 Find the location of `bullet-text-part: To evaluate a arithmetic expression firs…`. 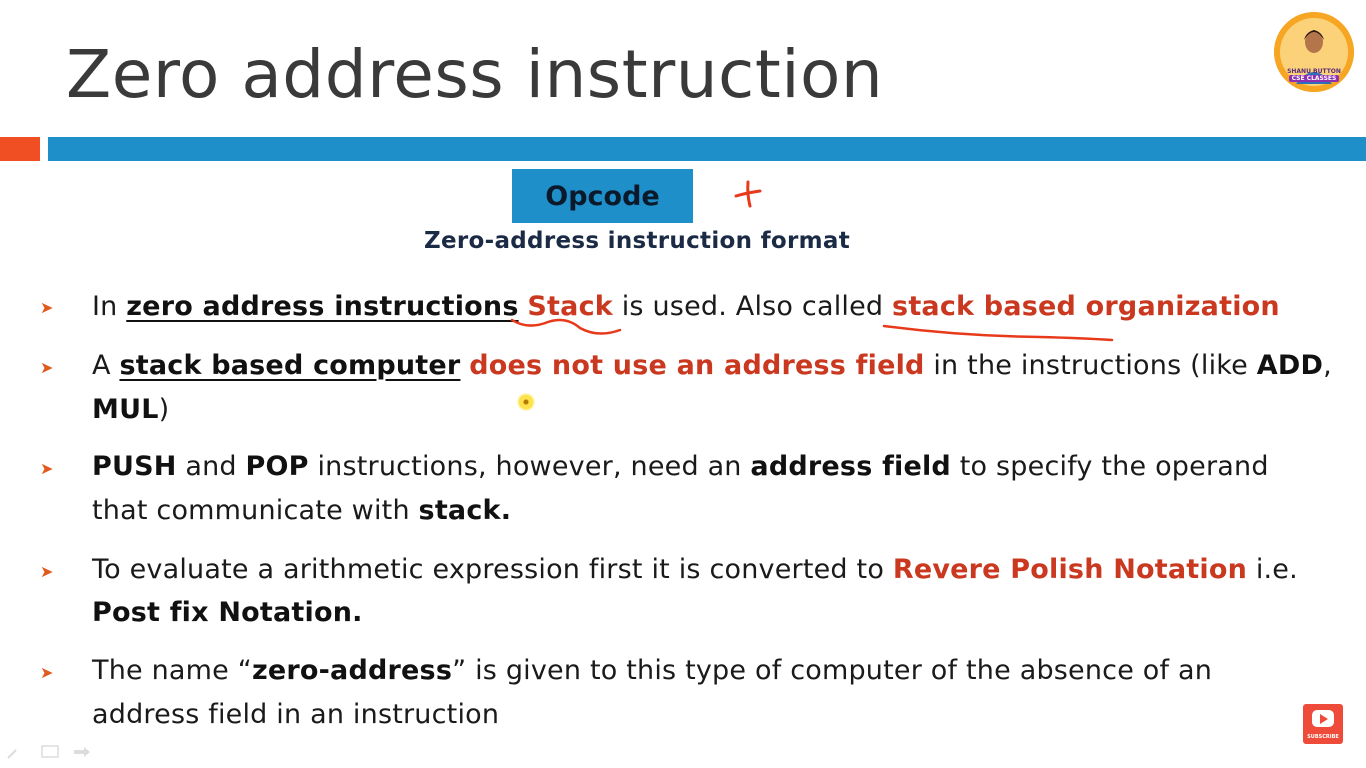

bullet-text-part: To evaluate a arithmetic expression firs… is located at coordinates (492, 569).